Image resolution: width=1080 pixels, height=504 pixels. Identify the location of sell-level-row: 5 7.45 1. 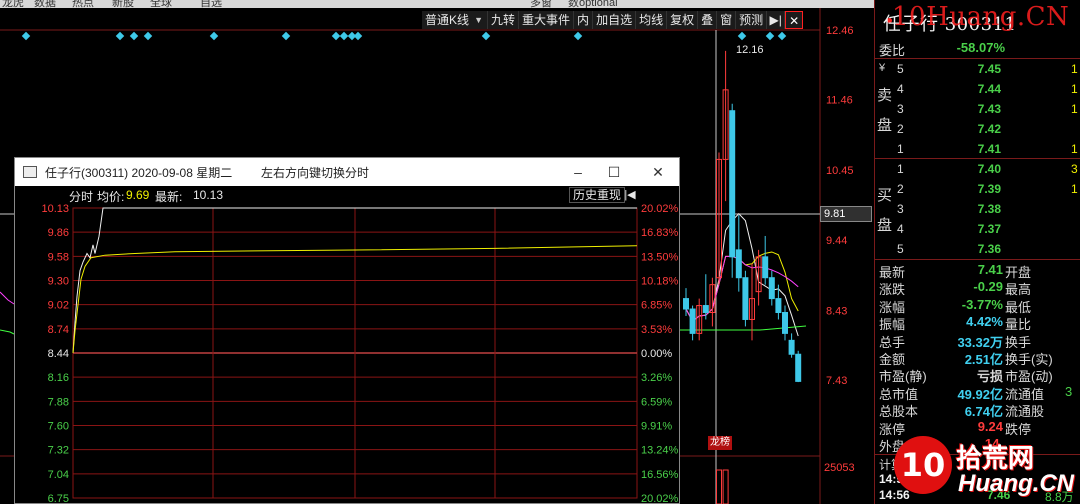
(977, 70).